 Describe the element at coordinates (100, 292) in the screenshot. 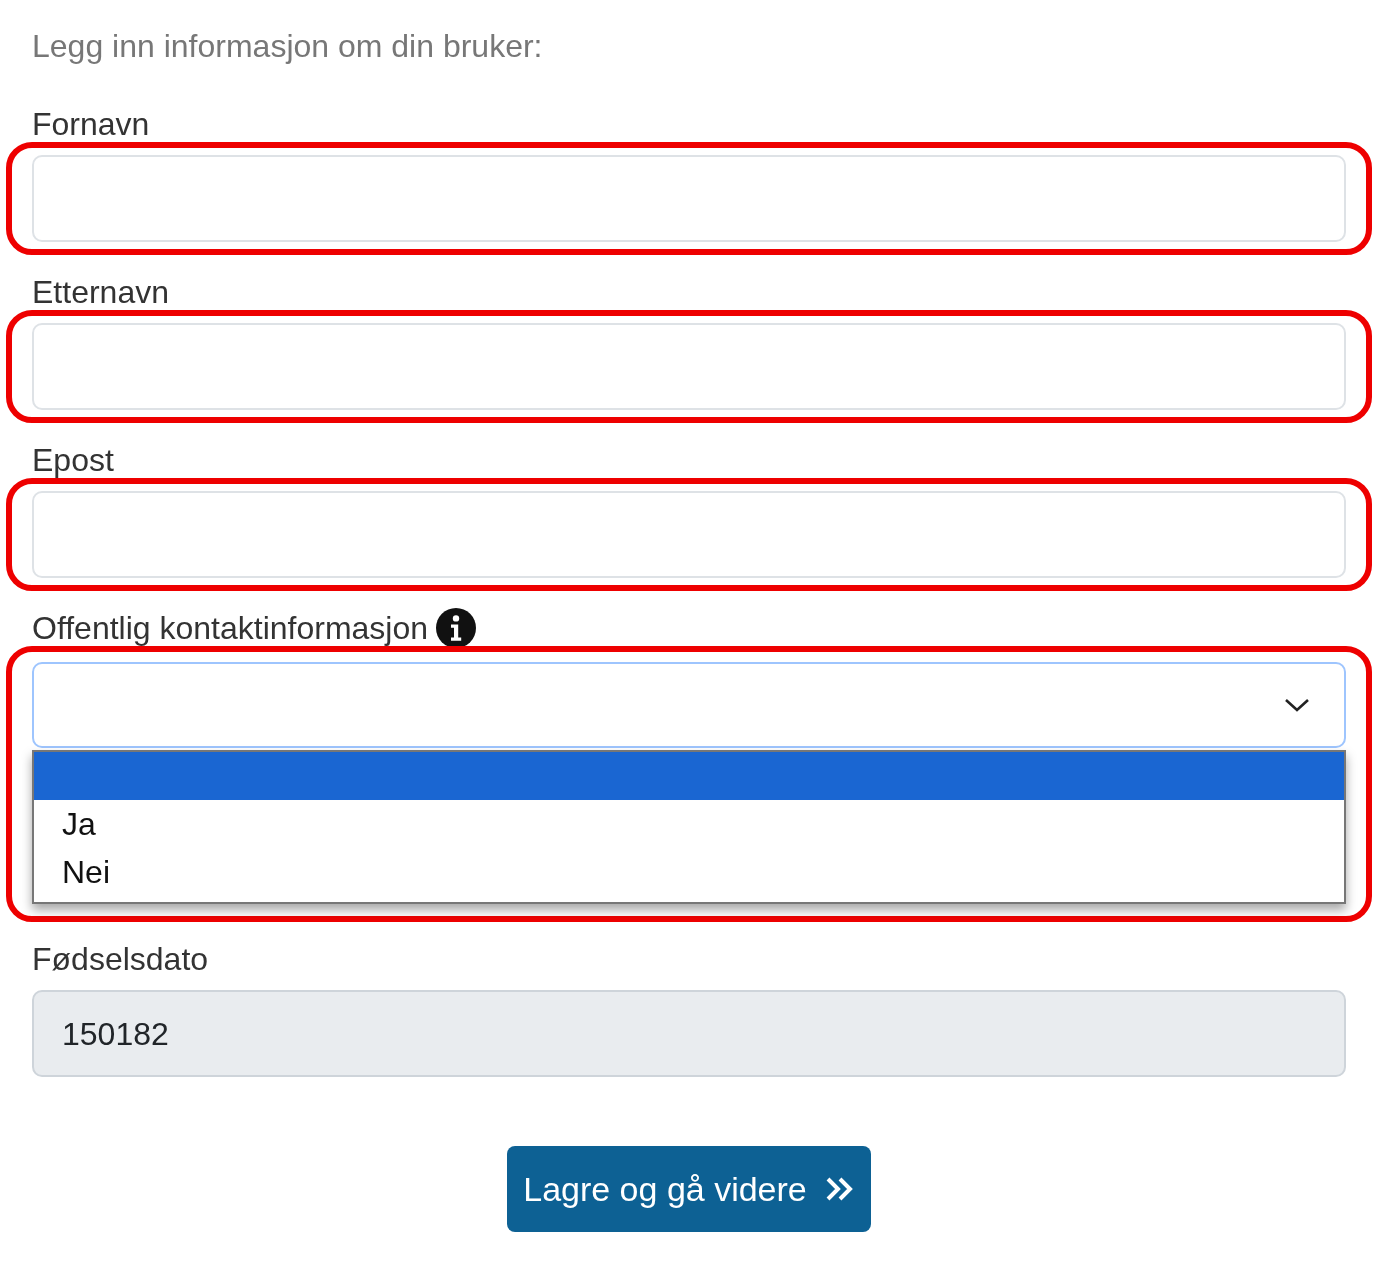

I see `field-label: Etternavn` at that location.